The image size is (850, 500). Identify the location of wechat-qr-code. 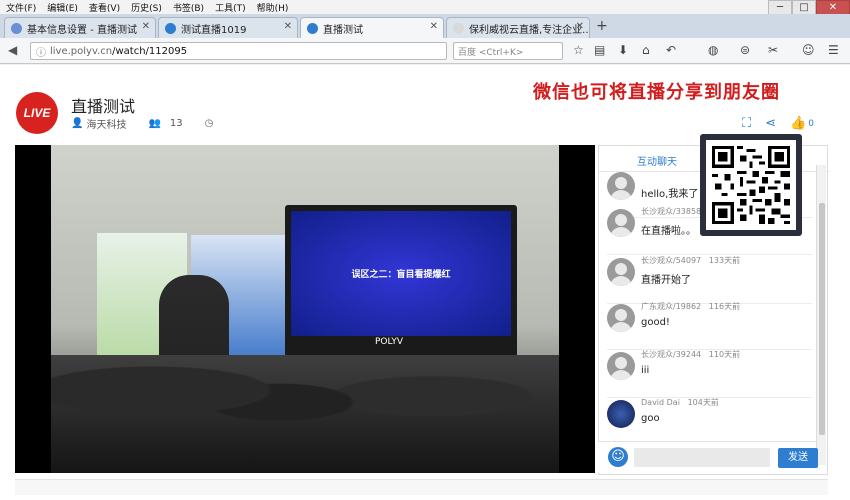
(751, 185).